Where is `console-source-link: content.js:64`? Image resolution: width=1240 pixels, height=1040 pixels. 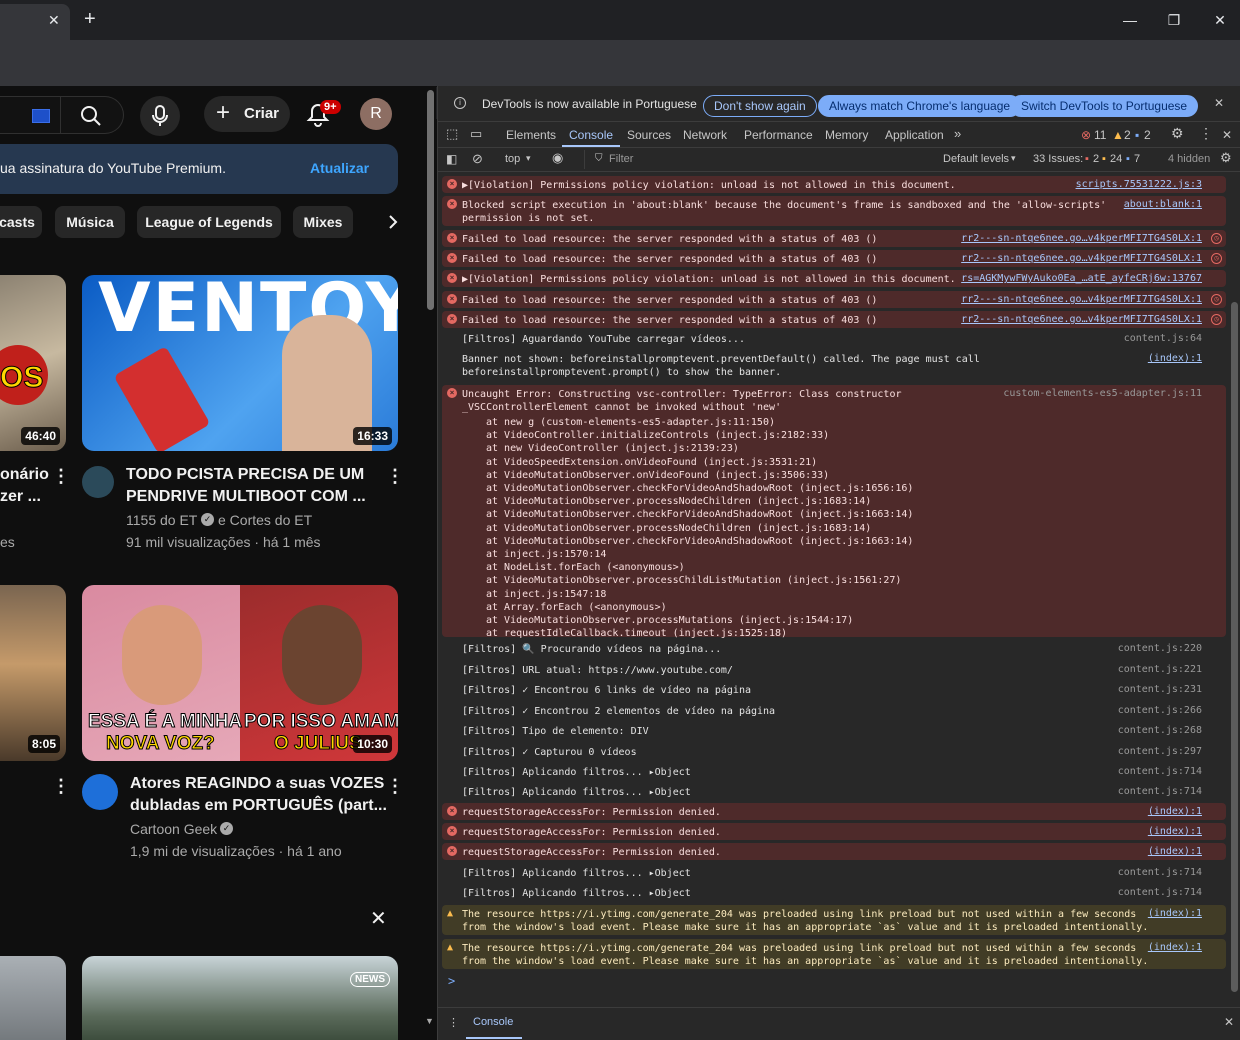 console-source-link: content.js:64 is located at coordinates (1163, 338).